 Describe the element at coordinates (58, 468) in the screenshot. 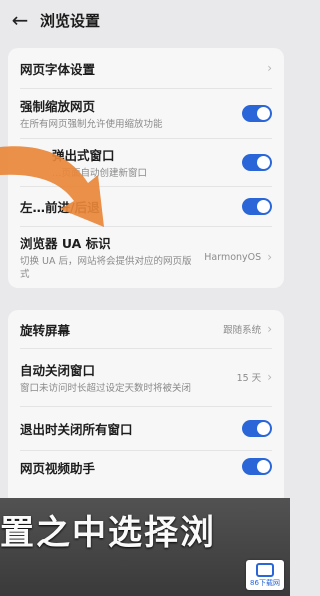

I see `setting-label: 网页视频助手` at that location.